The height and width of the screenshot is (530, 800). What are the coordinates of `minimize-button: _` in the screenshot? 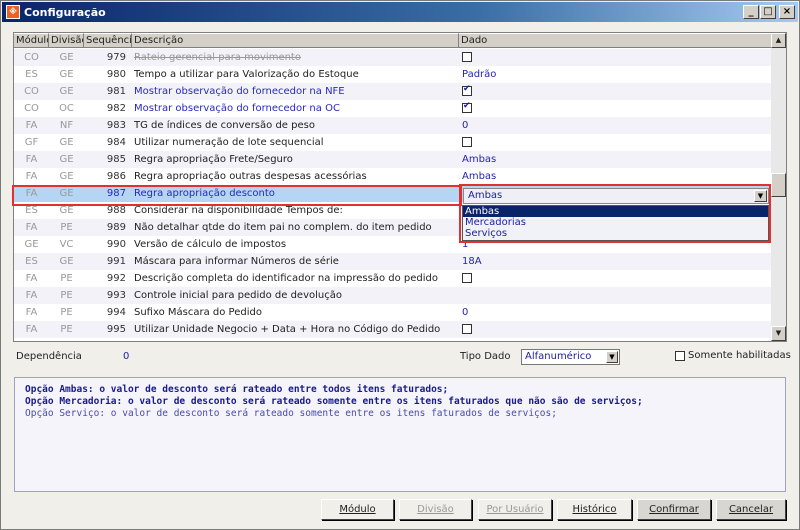 It's located at (751, 12).